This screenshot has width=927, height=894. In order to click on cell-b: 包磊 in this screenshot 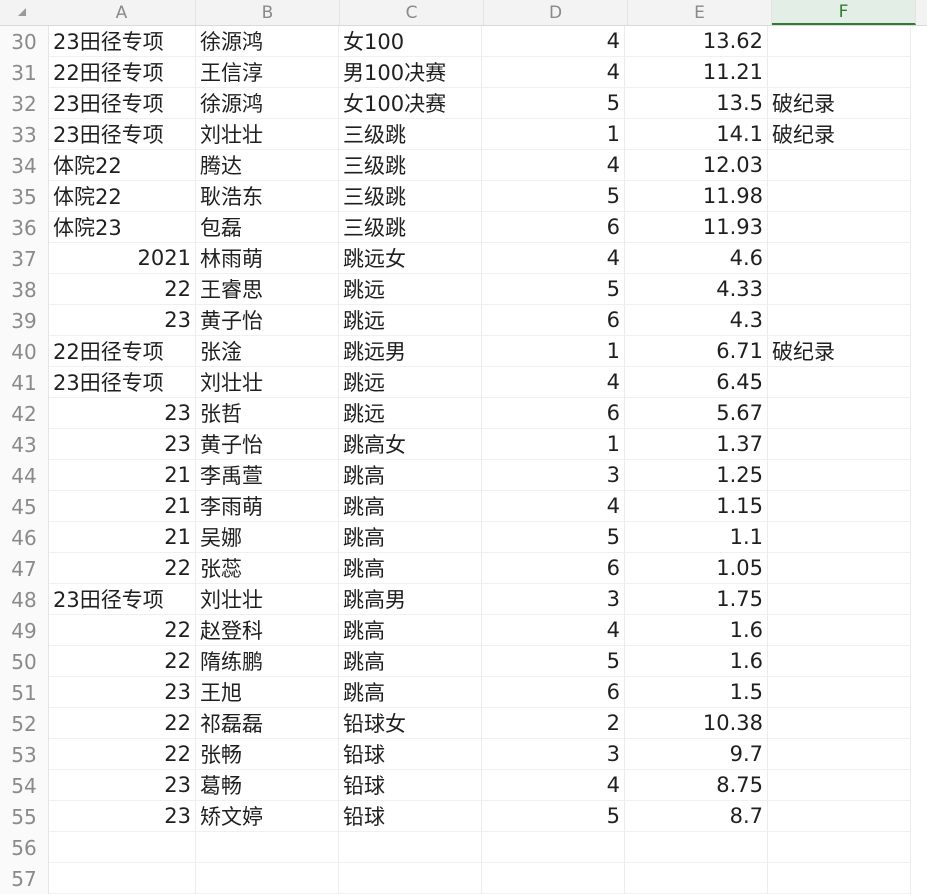, I will do `click(267, 227)`.